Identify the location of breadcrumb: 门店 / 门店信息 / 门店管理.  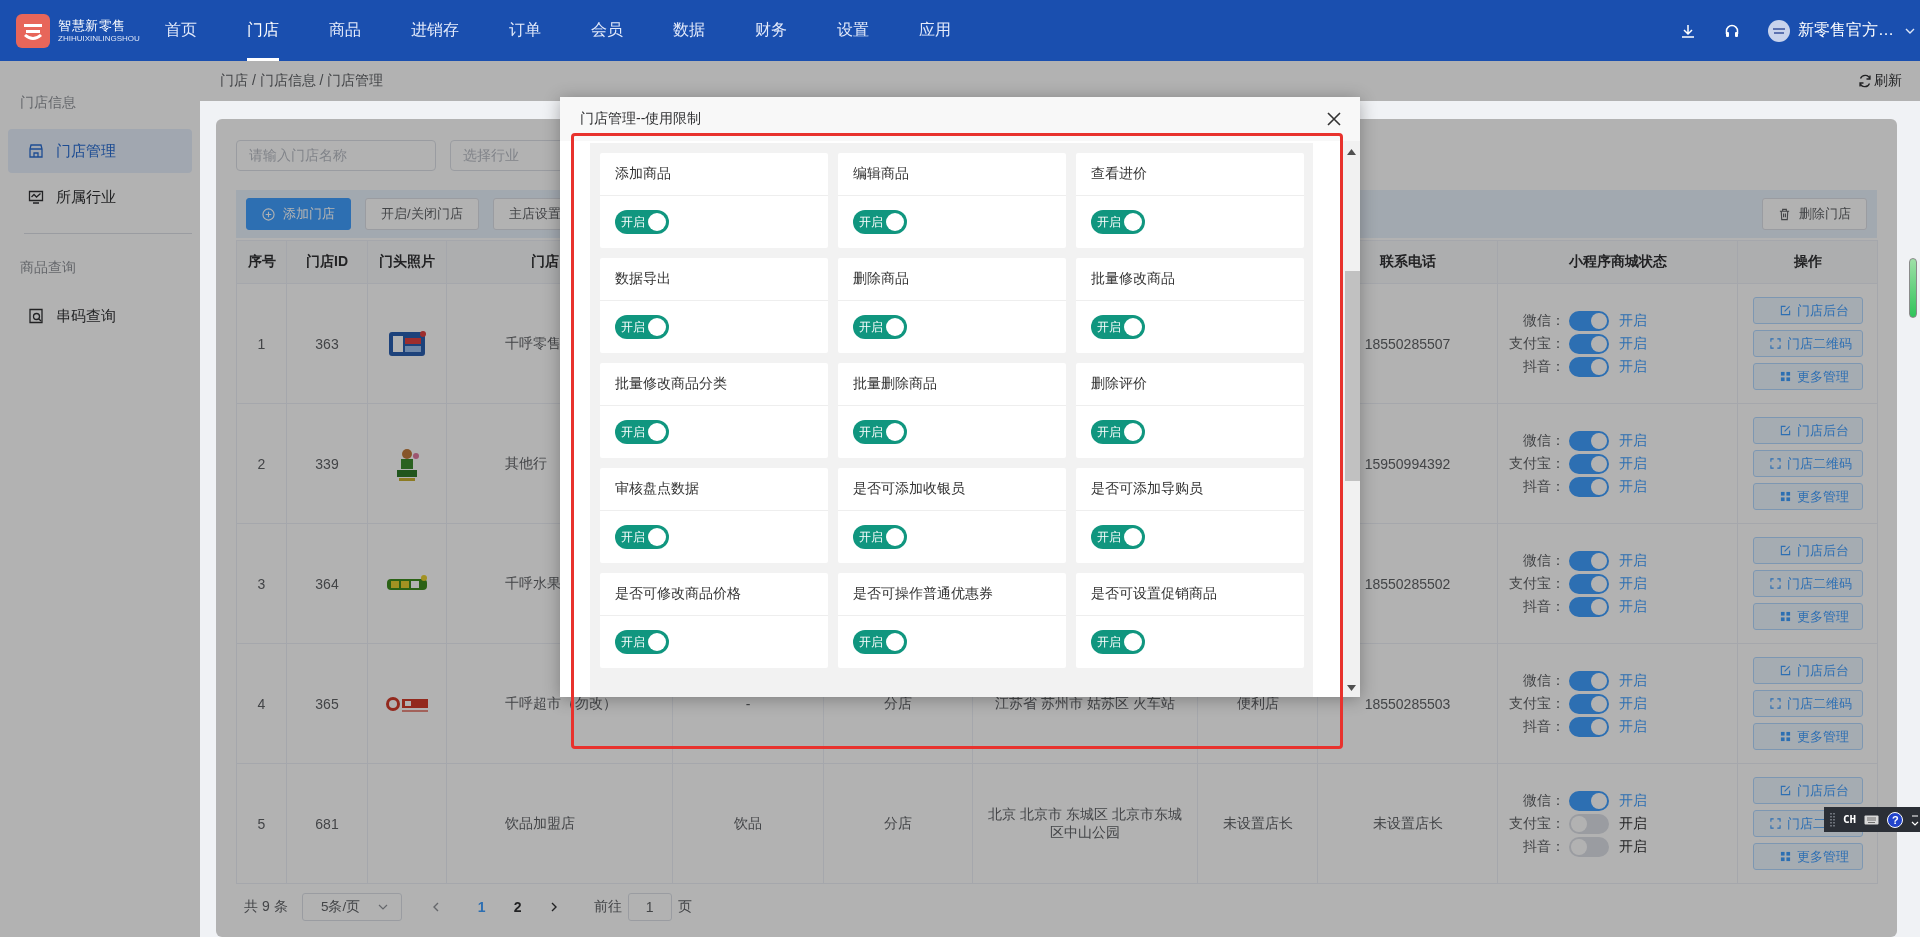
(302, 81).